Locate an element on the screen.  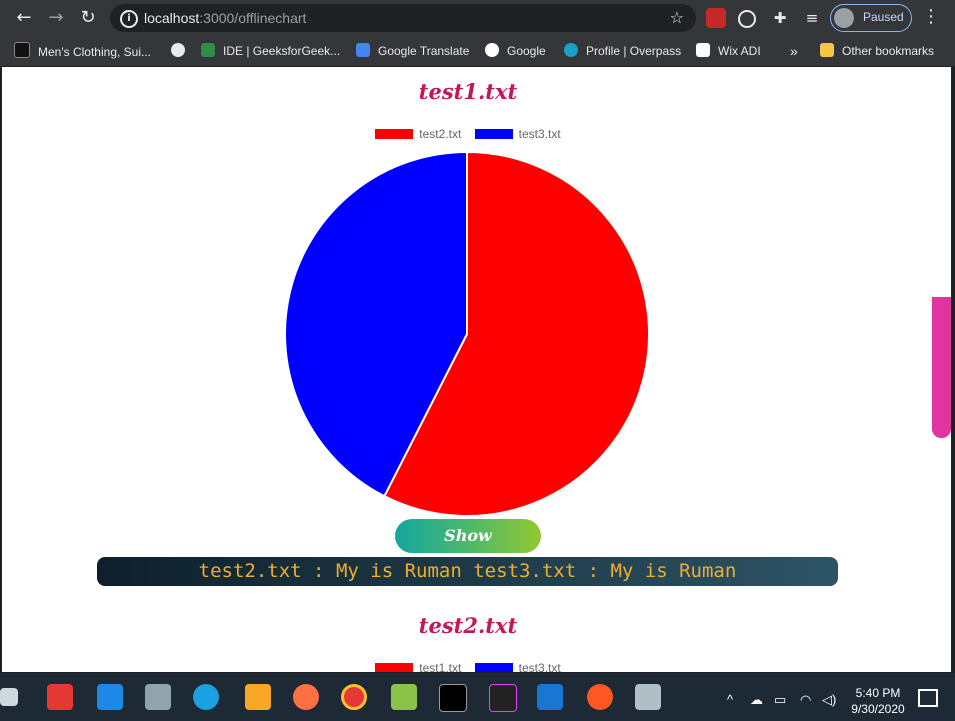
bookmark-other: Other bookmarks is located at coordinates (877, 51).